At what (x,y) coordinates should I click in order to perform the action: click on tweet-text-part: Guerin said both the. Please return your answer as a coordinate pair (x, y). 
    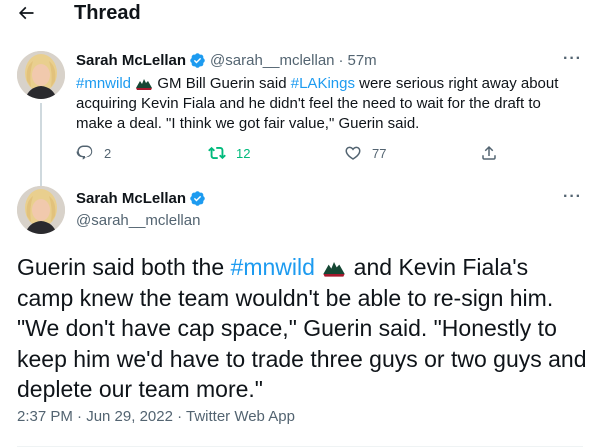
    Looking at the image, I should click on (124, 267).